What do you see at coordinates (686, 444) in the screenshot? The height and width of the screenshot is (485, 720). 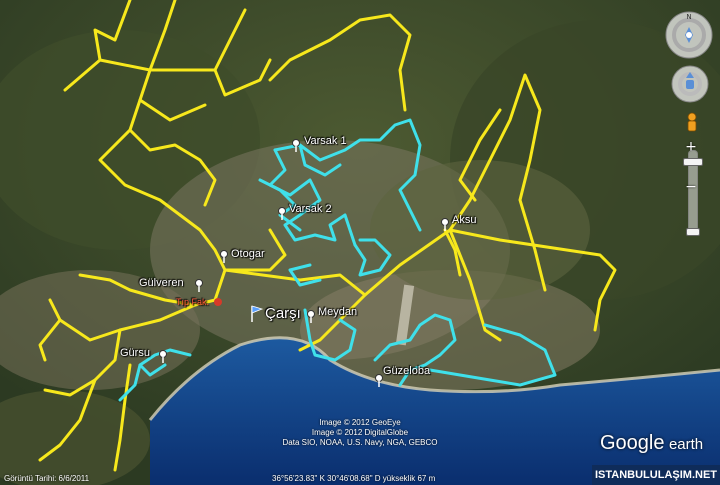 I see `logo-earth: earth` at bounding box center [686, 444].